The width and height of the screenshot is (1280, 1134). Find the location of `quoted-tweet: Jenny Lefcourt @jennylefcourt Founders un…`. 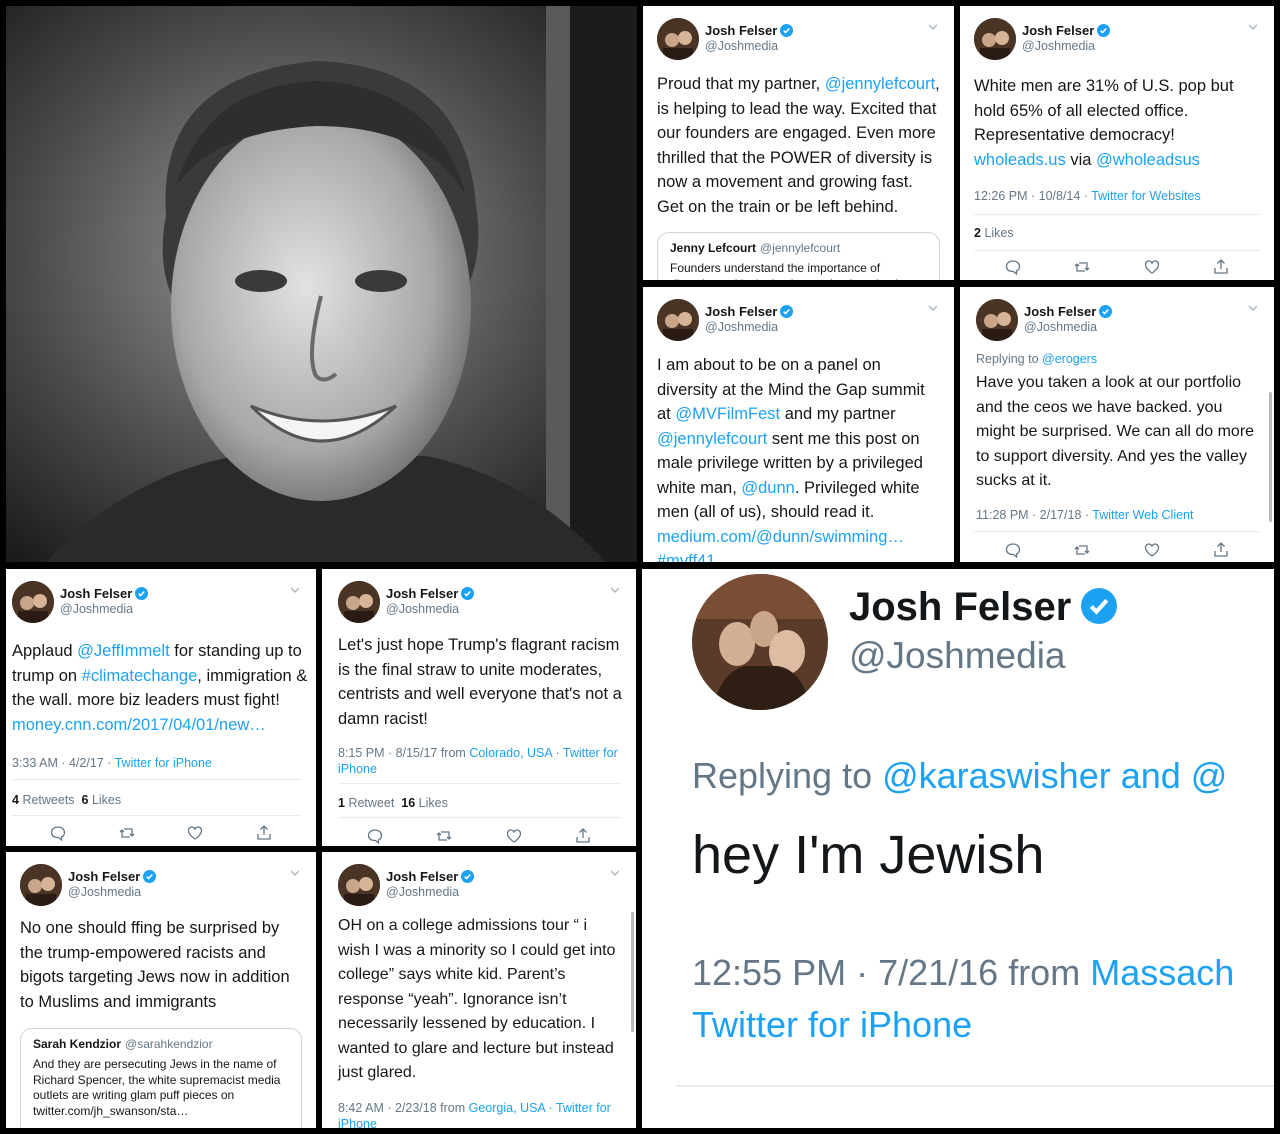

quoted-tweet: Jenny Lefcourt @jennylefcourt Founders un… is located at coordinates (798, 256).